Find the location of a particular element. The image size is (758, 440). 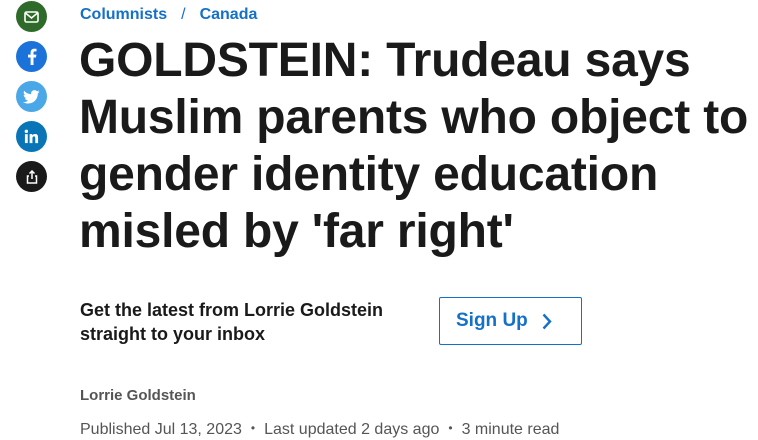

breadcrumb: Columnists / Canada is located at coordinates (168, 15).